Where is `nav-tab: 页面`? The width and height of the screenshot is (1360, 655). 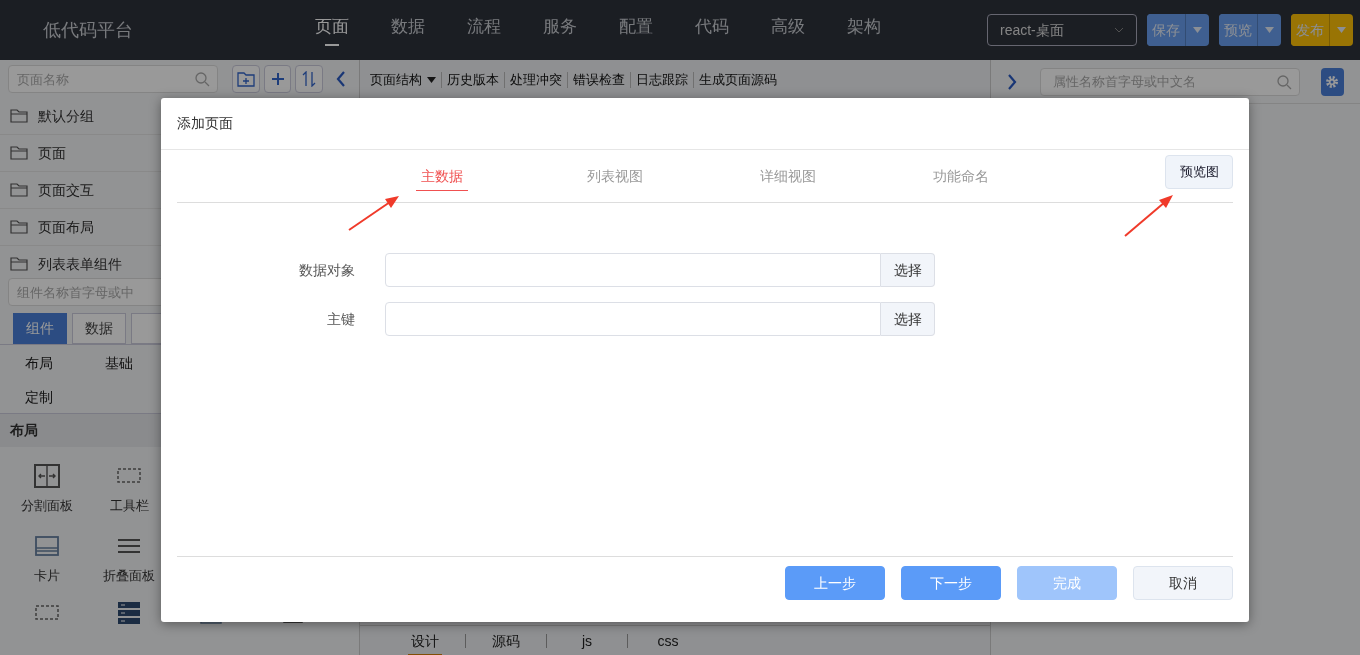 nav-tab: 页面 is located at coordinates (332, 30).